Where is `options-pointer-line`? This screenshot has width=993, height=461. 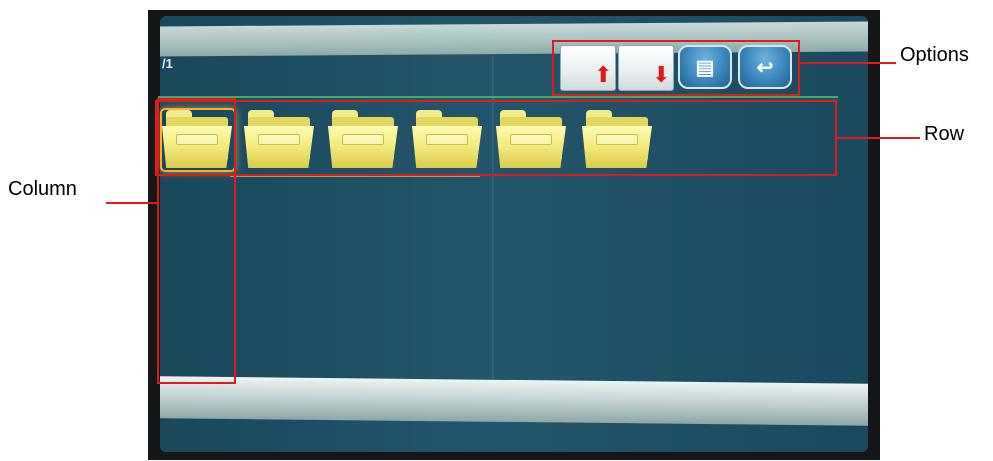
options-pointer-line is located at coordinates (848, 63).